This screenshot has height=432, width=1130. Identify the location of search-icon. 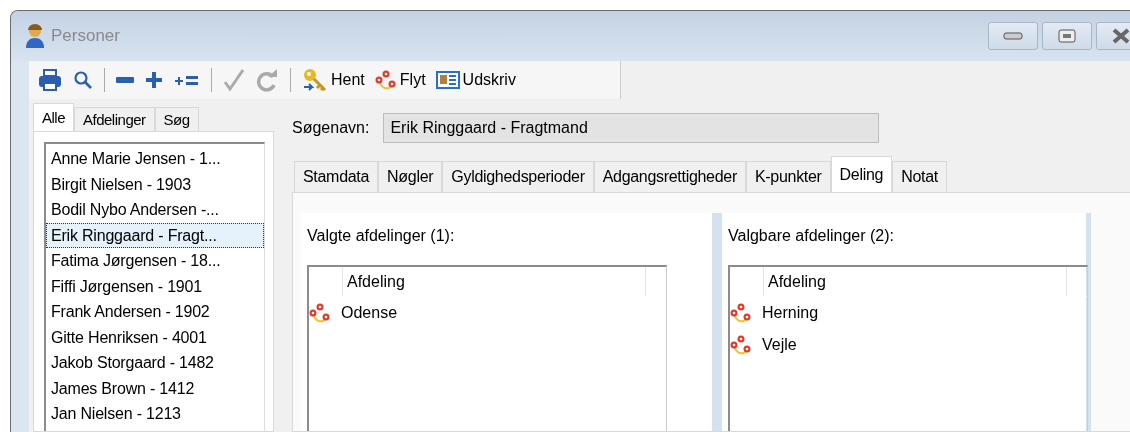
(83, 80).